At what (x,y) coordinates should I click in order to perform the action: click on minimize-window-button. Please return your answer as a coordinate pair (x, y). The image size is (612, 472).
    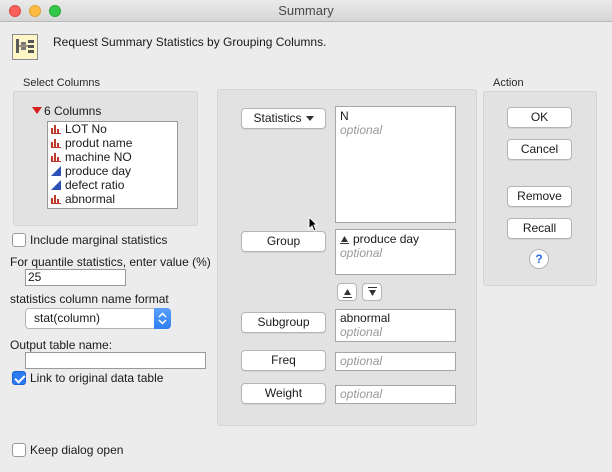
    Looking at the image, I should click on (35, 11).